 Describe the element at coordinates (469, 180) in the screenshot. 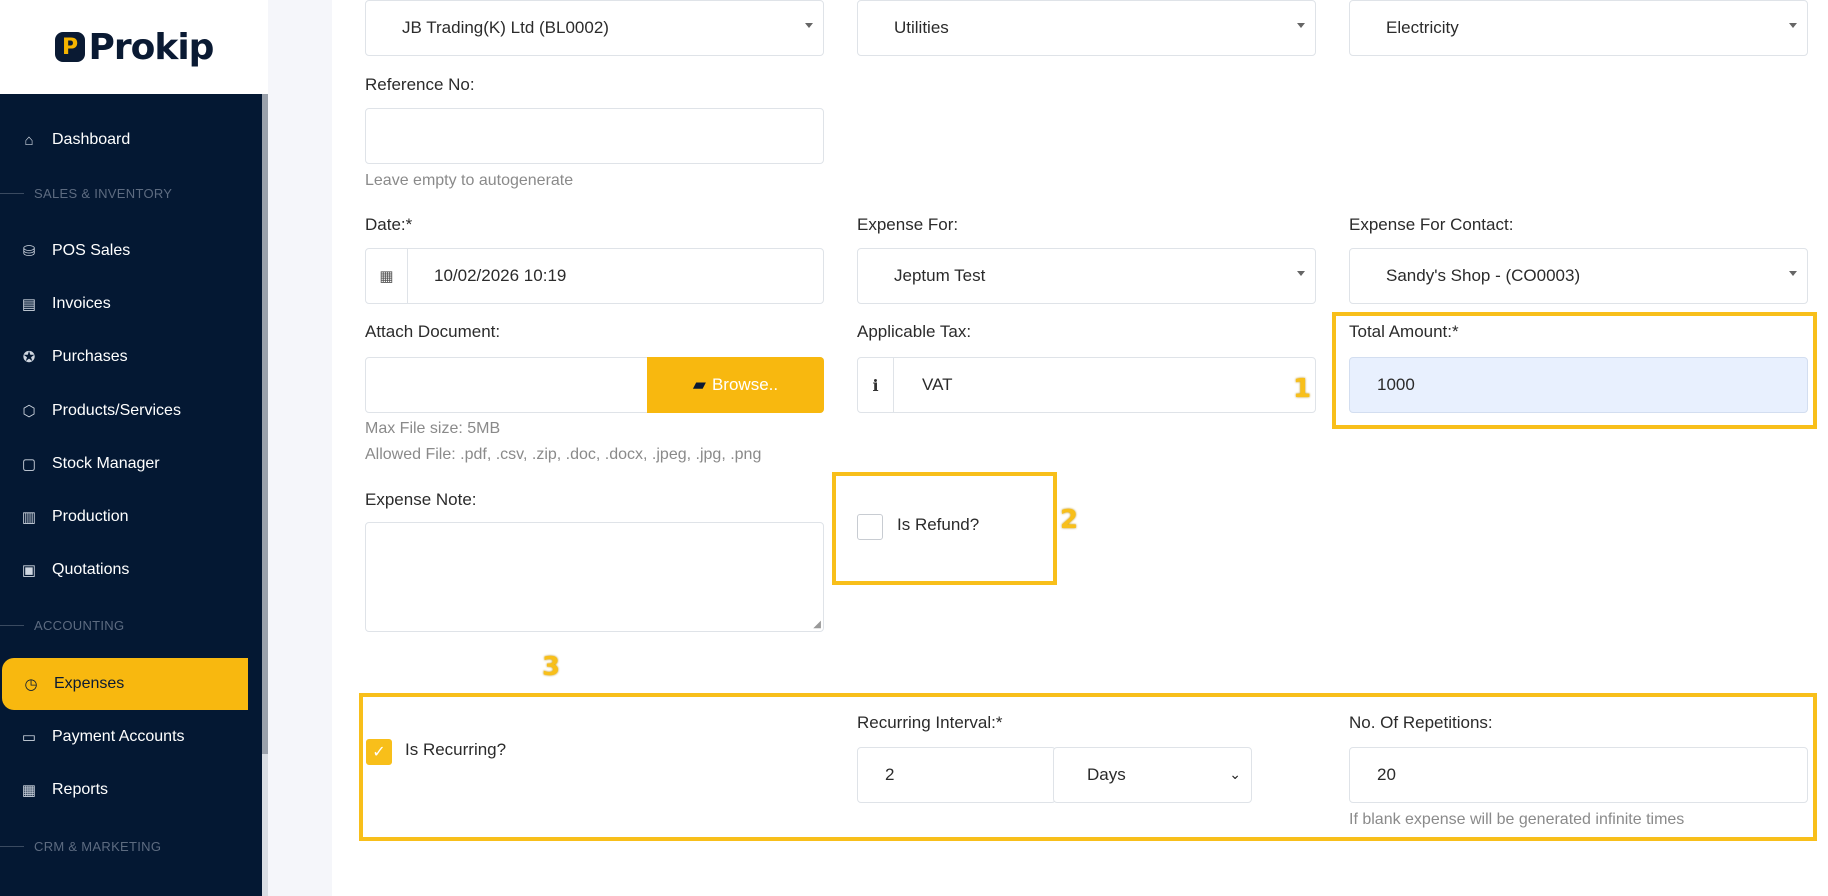

I see `reference-help: Leave empty to autogenerate` at that location.